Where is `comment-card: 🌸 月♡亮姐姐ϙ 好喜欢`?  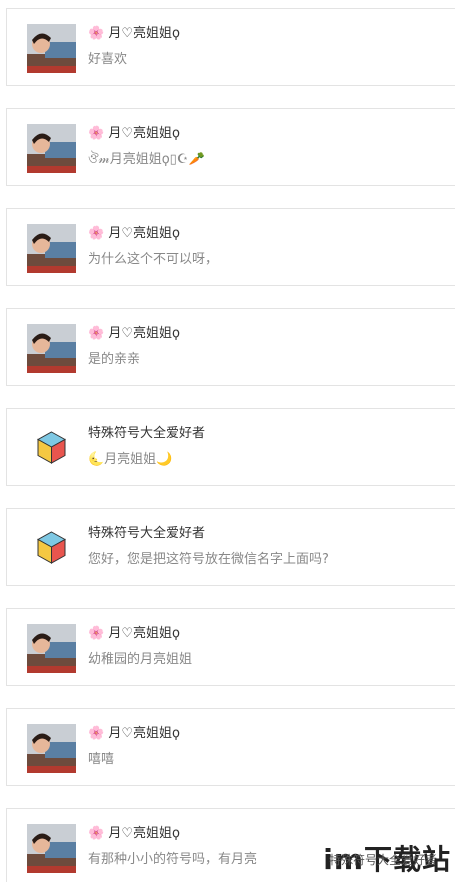 comment-card: 🌸 月♡亮姐姐ϙ 好喜欢 is located at coordinates (230, 47).